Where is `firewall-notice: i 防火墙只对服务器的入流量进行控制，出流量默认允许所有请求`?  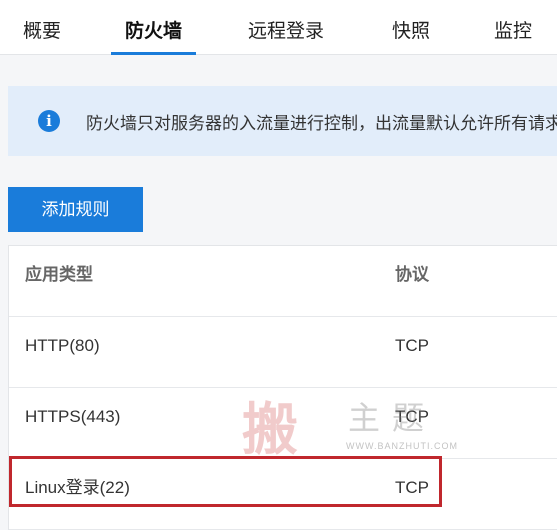 firewall-notice: i 防火墙只对服务器的入流量进行控制，出流量默认允许所有请求 is located at coordinates (282, 121).